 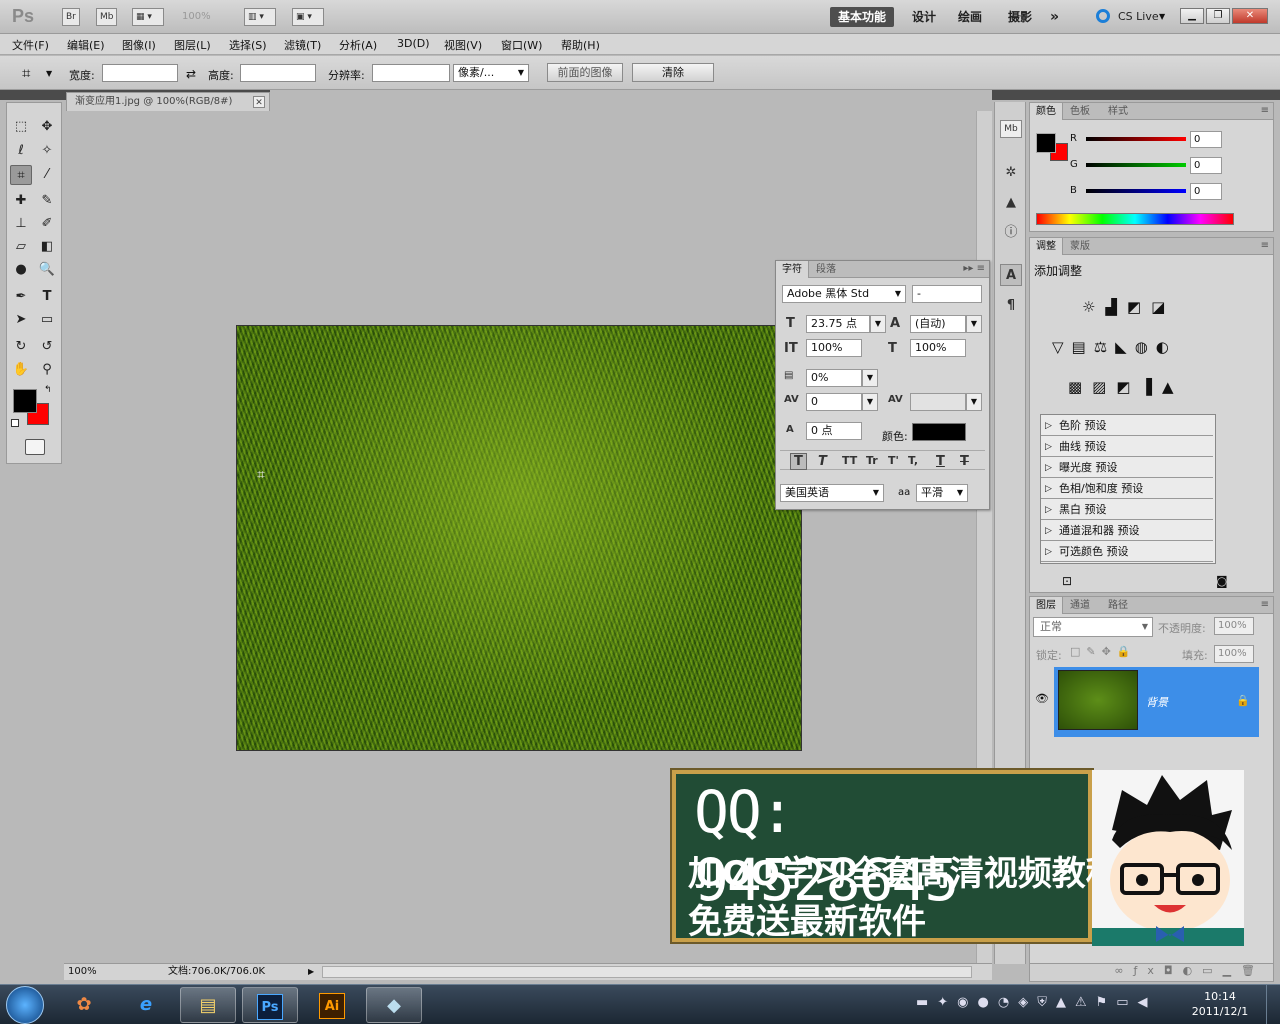 What do you see at coordinates (970, 17) in the screenshot?
I see `workspace-painting: 绘画` at bounding box center [970, 17].